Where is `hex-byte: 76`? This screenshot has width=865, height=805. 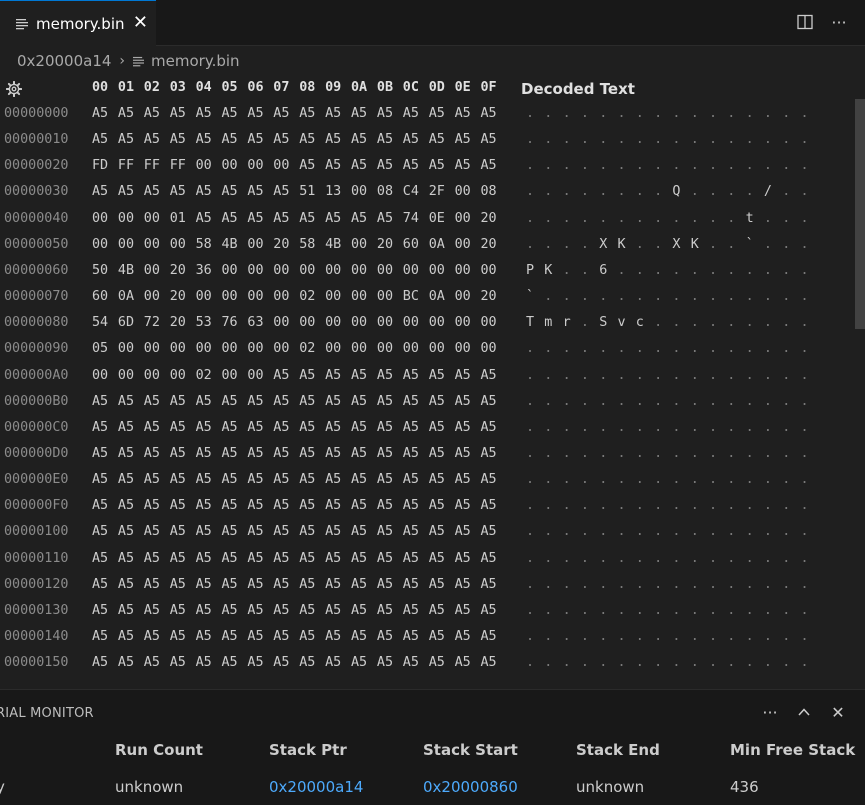
hex-byte: 76 is located at coordinates (230, 322).